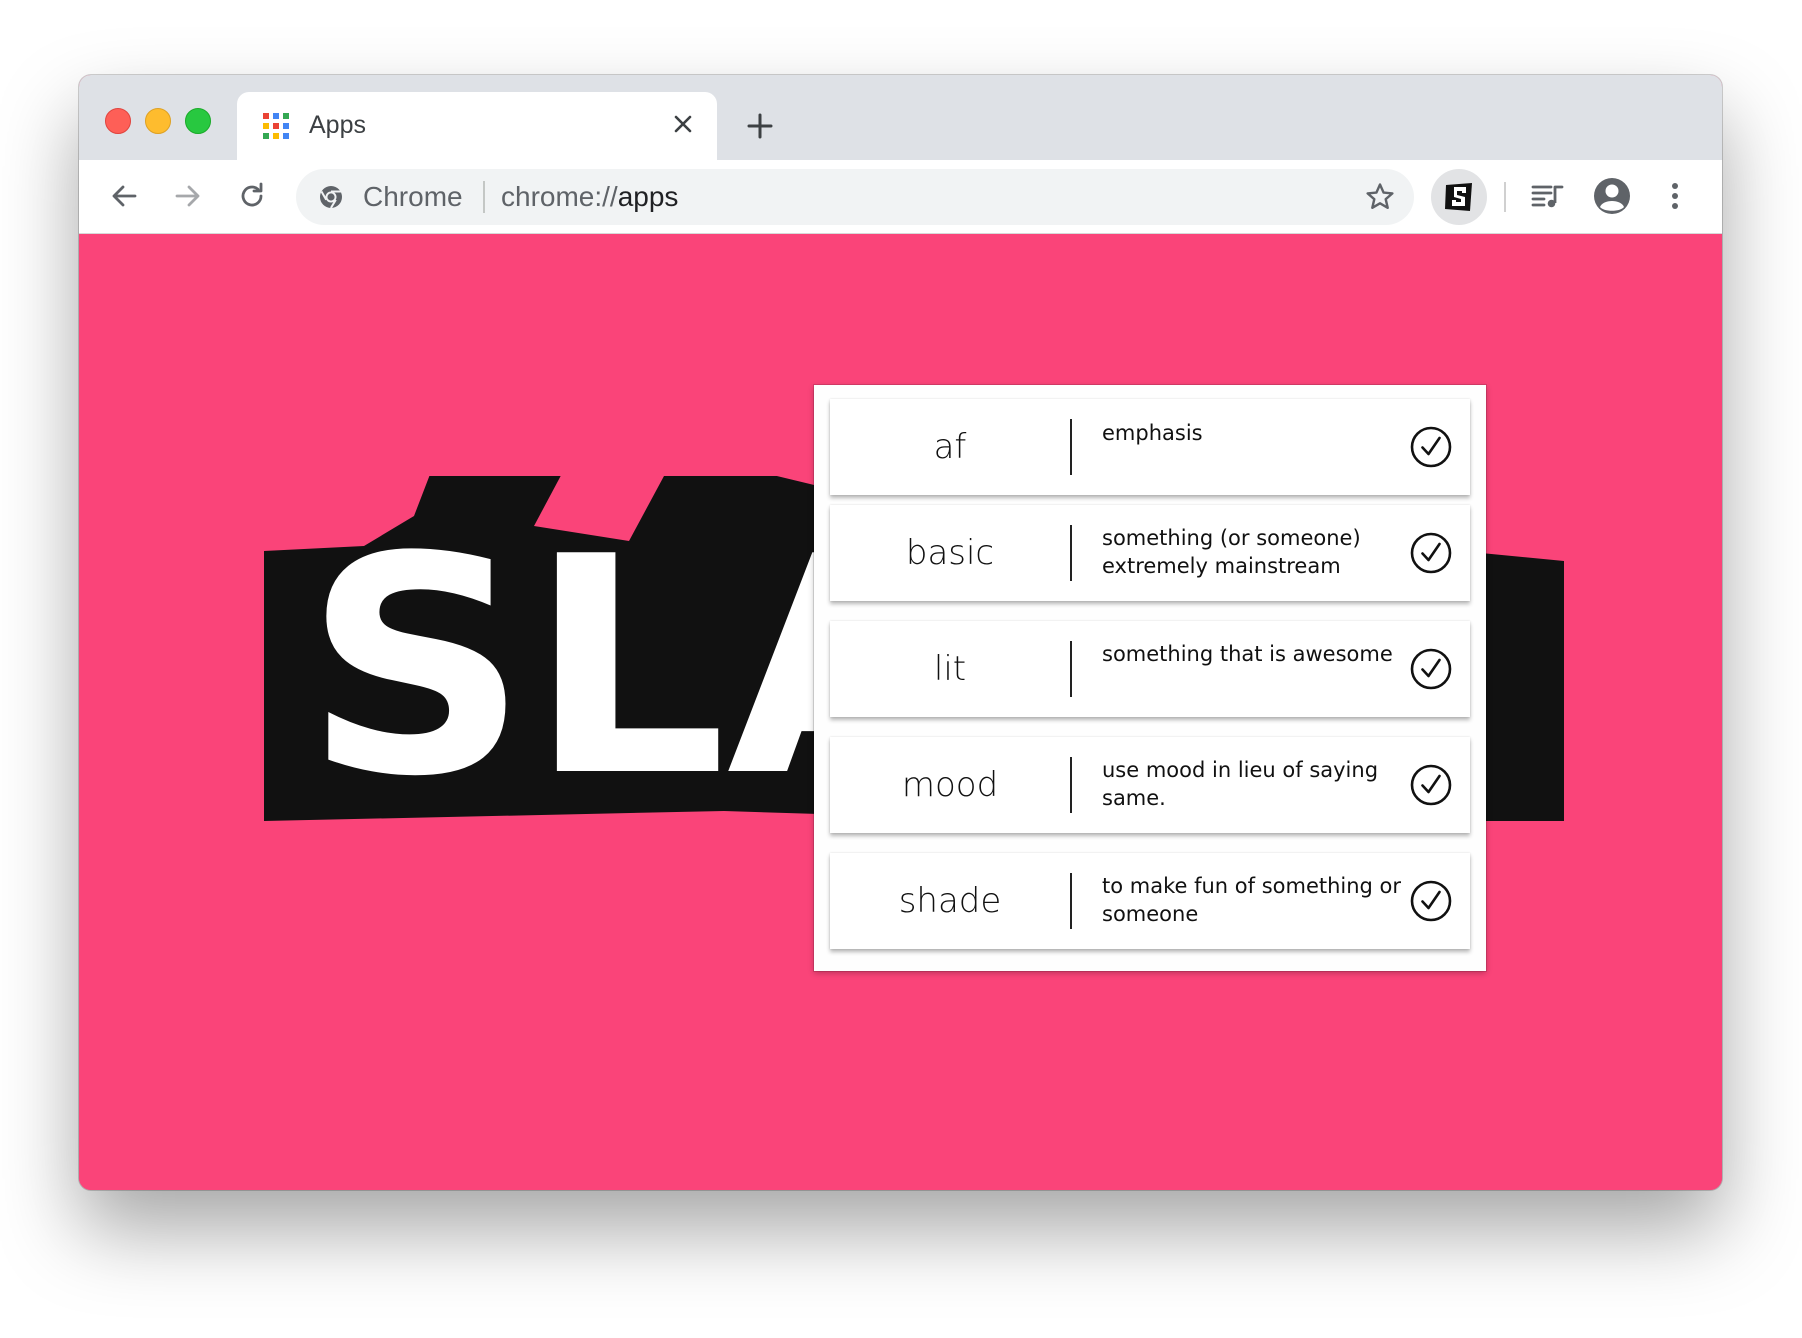  I want to click on close-icon, so click(683, 124).